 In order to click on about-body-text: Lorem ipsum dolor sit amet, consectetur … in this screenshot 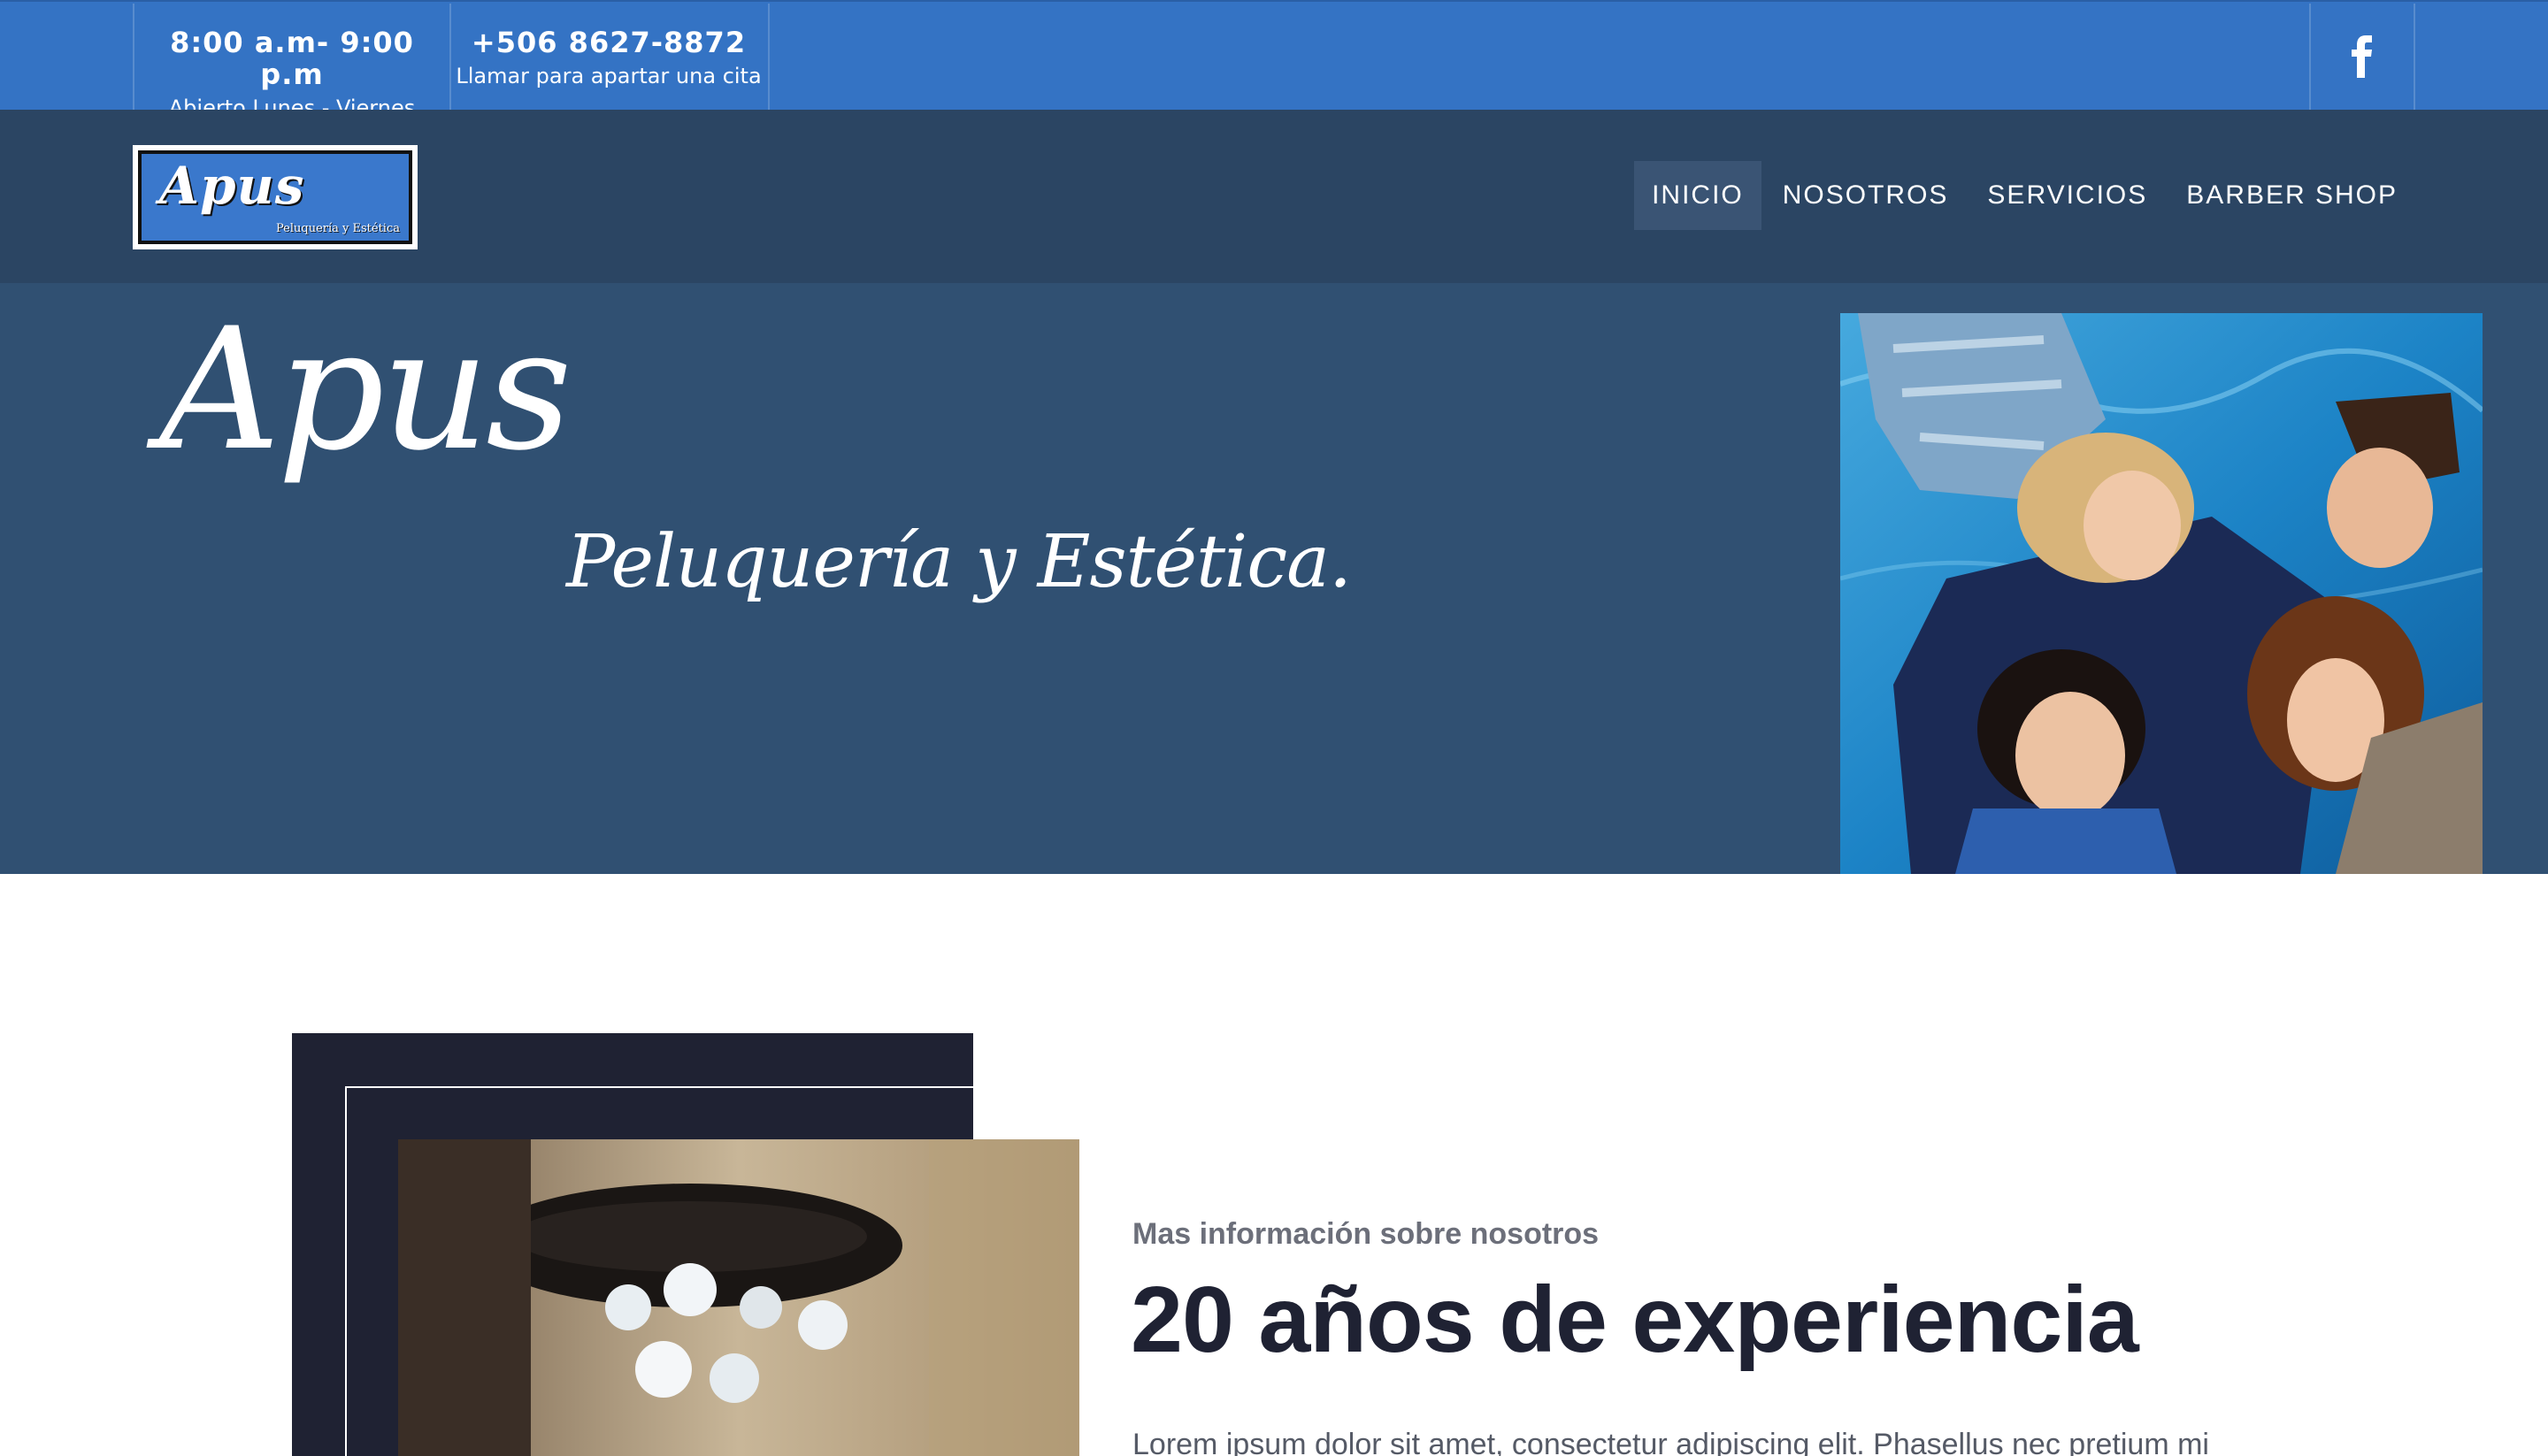, I will do `click(1670, 1442)`.